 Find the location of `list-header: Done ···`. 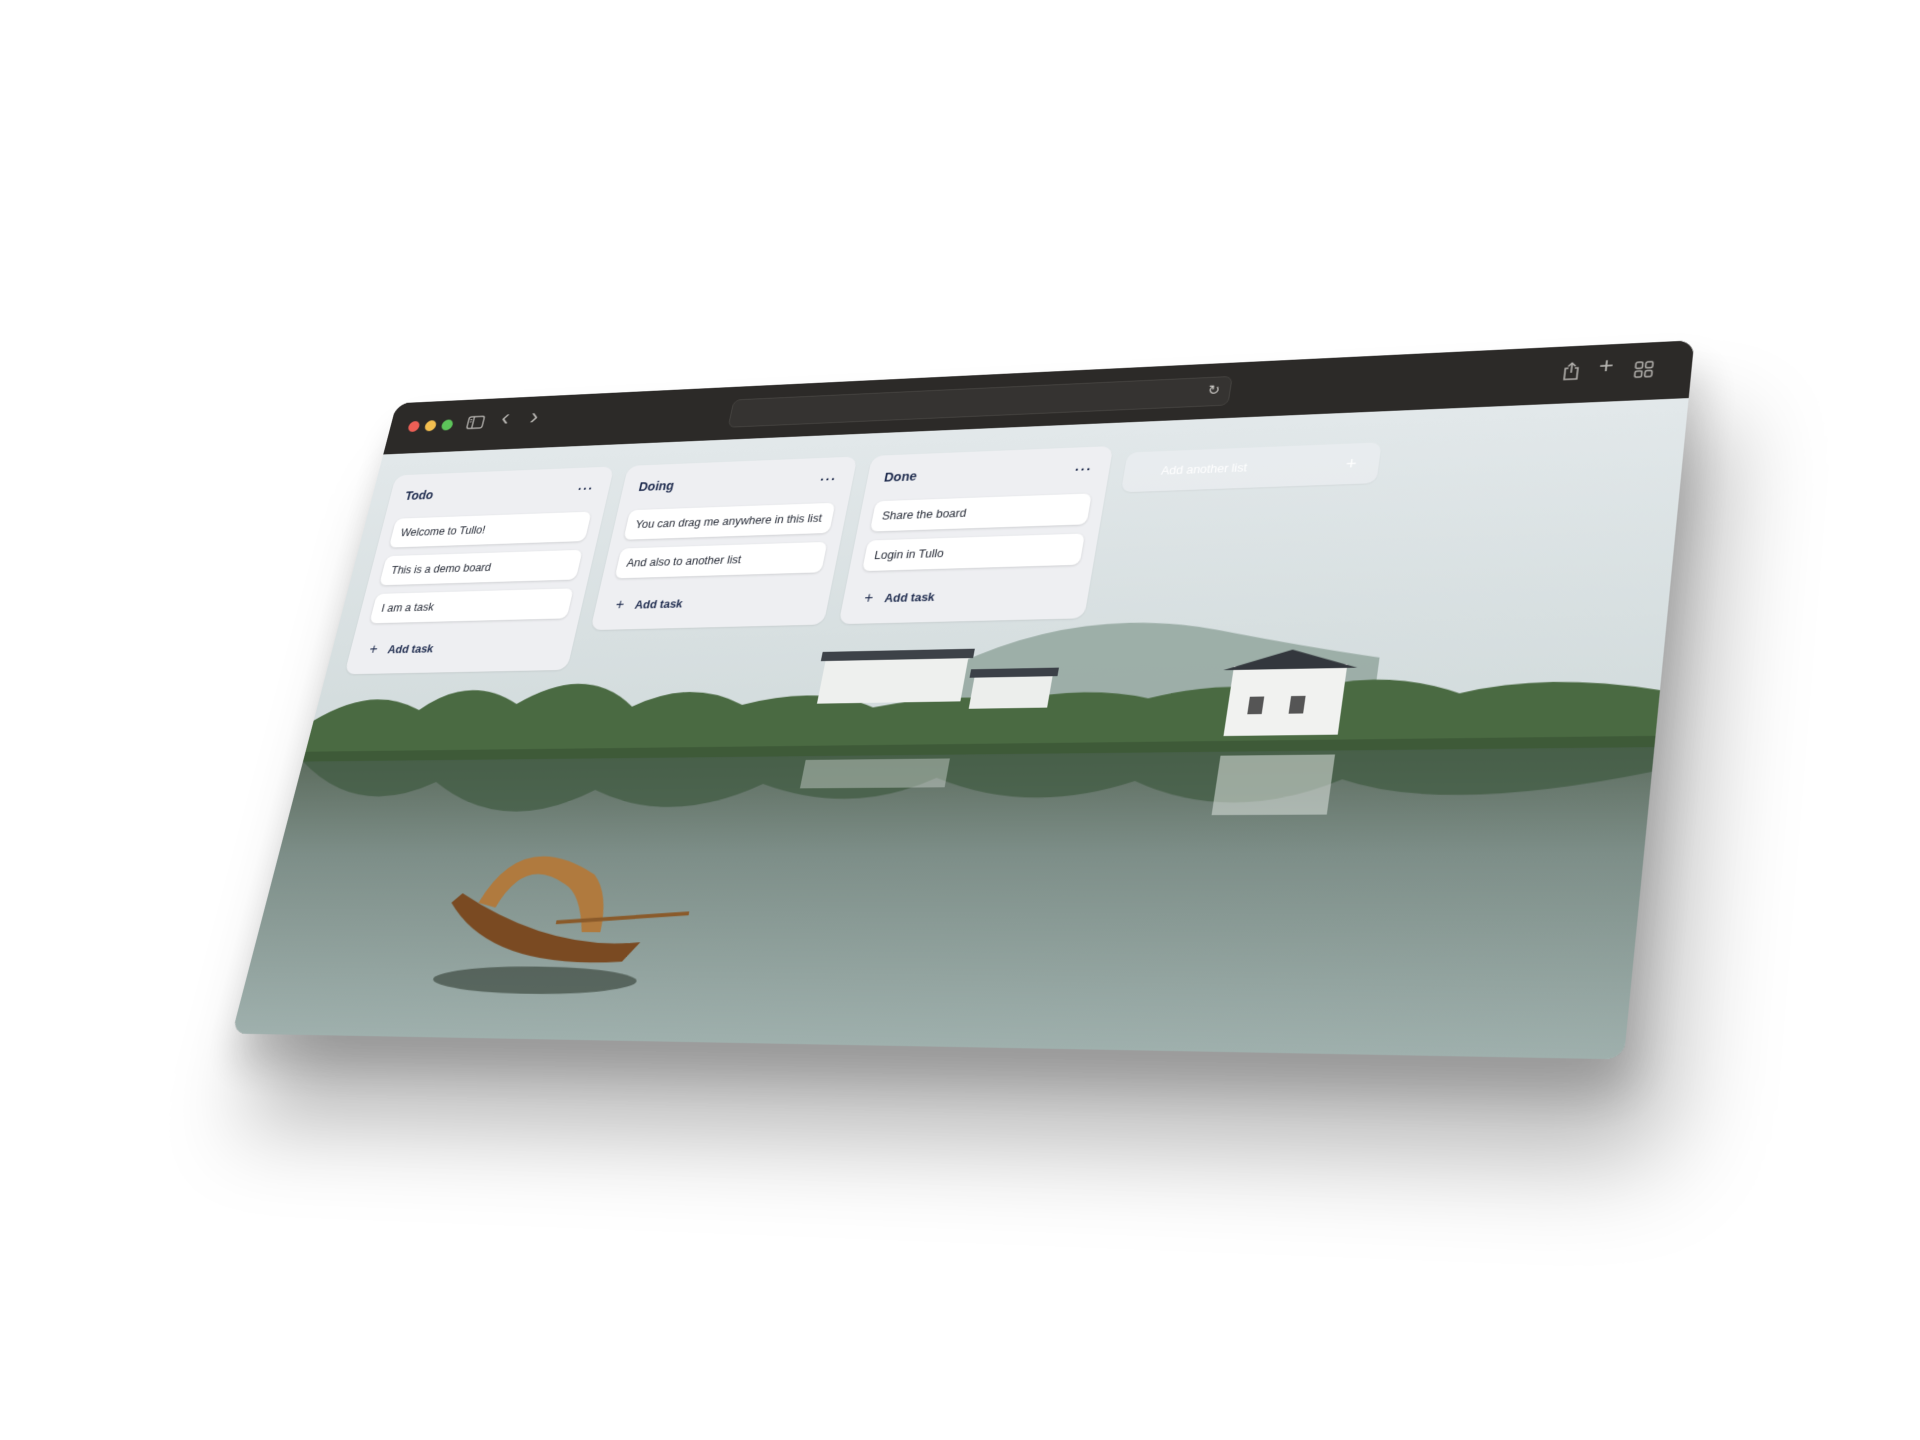

list-header: Done ··· is located at coordinates (988, 473).